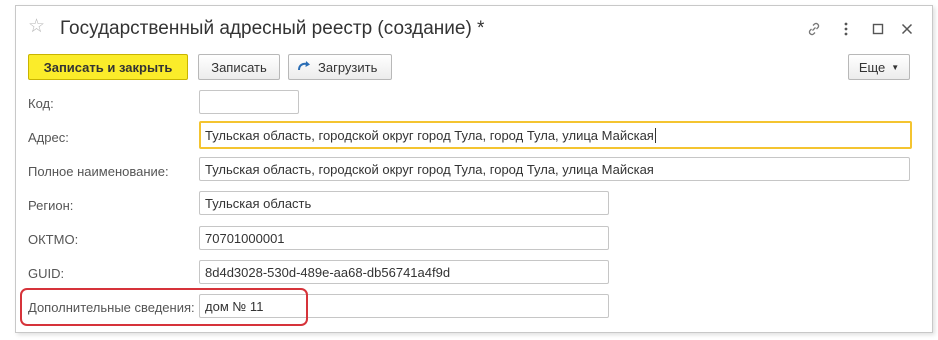  I want to click on region-input: Тульская область, so click(404, 203).